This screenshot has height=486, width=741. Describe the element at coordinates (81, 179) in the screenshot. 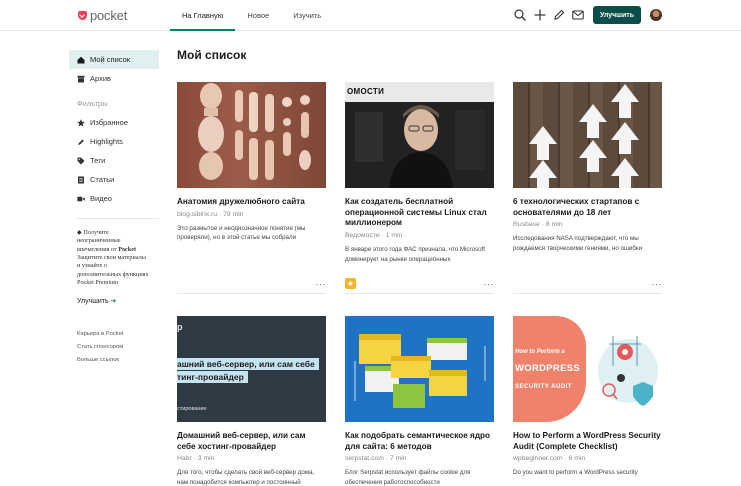

I see `article-icon` at that location.